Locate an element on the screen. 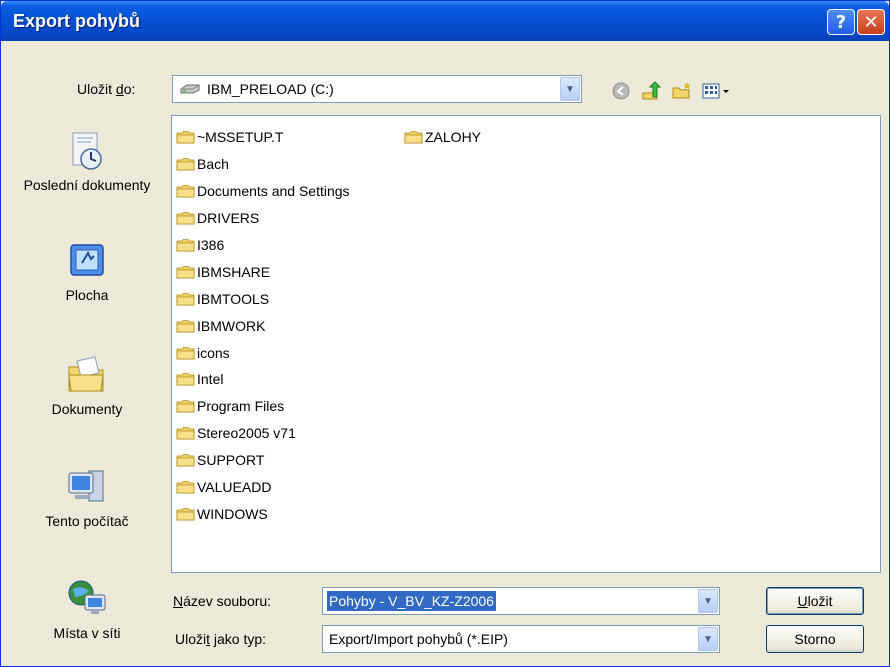 The width and height of the screenshot is (890, 667). folder-item: Bach is located at coordinates (263, 164).